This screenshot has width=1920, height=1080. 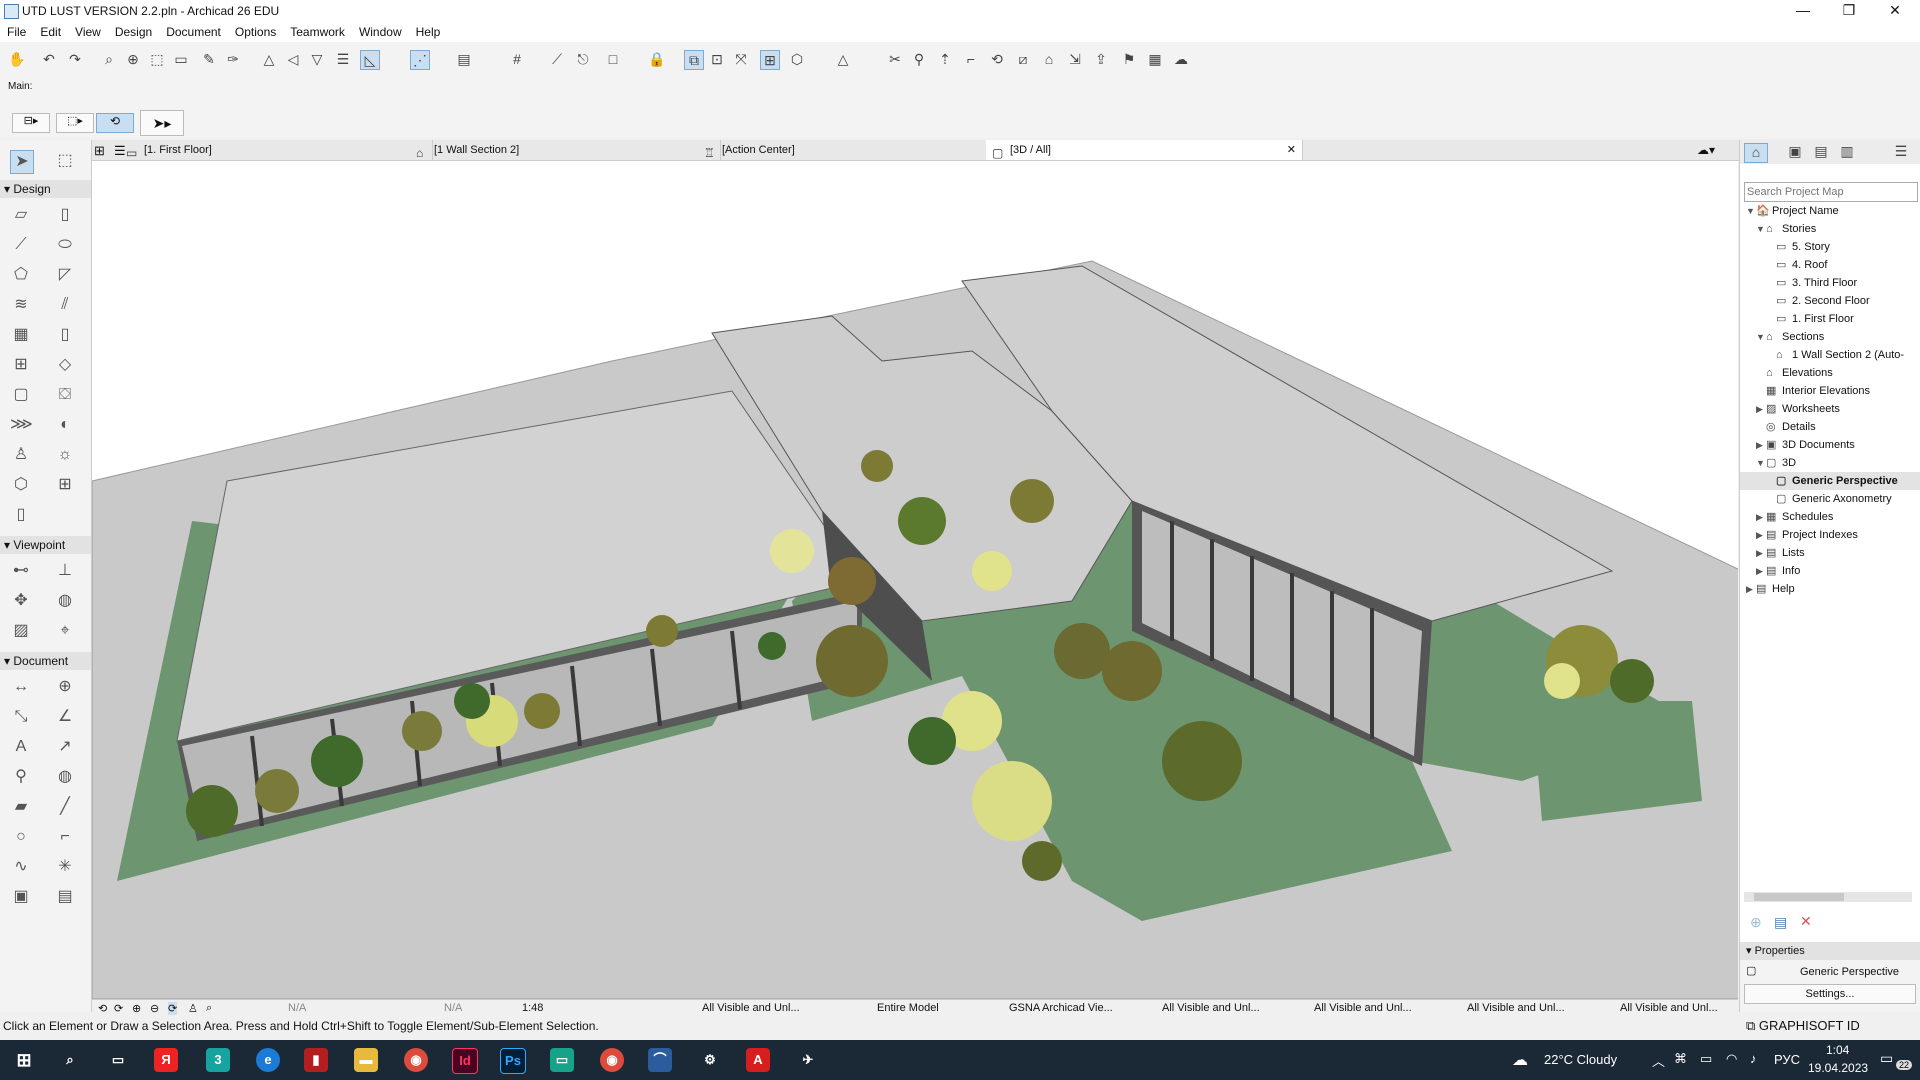 I want to click on menu-design: Design, so click(x=133, y=30).